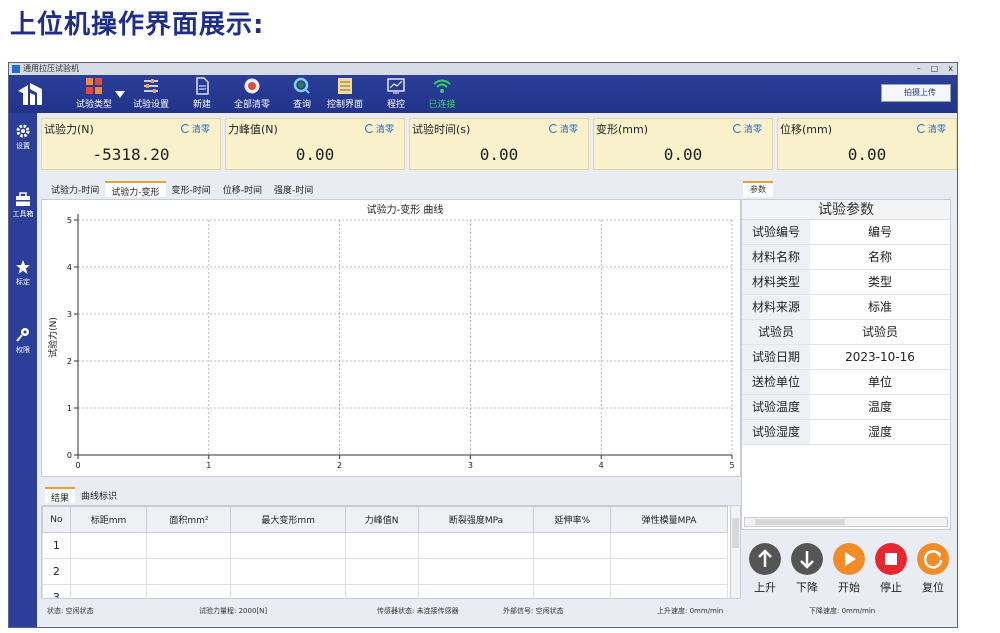  I want to click on column-header: 弹性模量MPA, so click(669, 519).